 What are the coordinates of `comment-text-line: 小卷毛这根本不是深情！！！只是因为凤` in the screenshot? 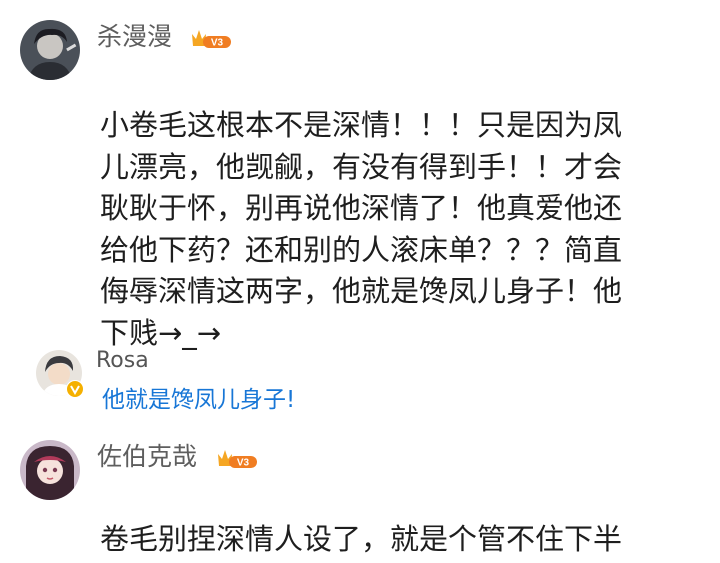 It's located at (361, 125).